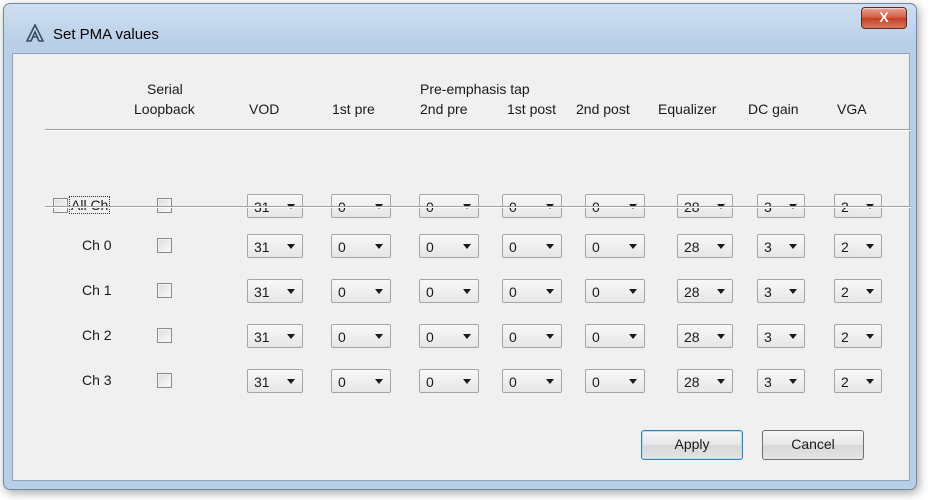  What do you see at coordinates (615, 336) in the screenshot?
I see `channel-2-2nd-post-select: 0` at bounding box center [615, 336].